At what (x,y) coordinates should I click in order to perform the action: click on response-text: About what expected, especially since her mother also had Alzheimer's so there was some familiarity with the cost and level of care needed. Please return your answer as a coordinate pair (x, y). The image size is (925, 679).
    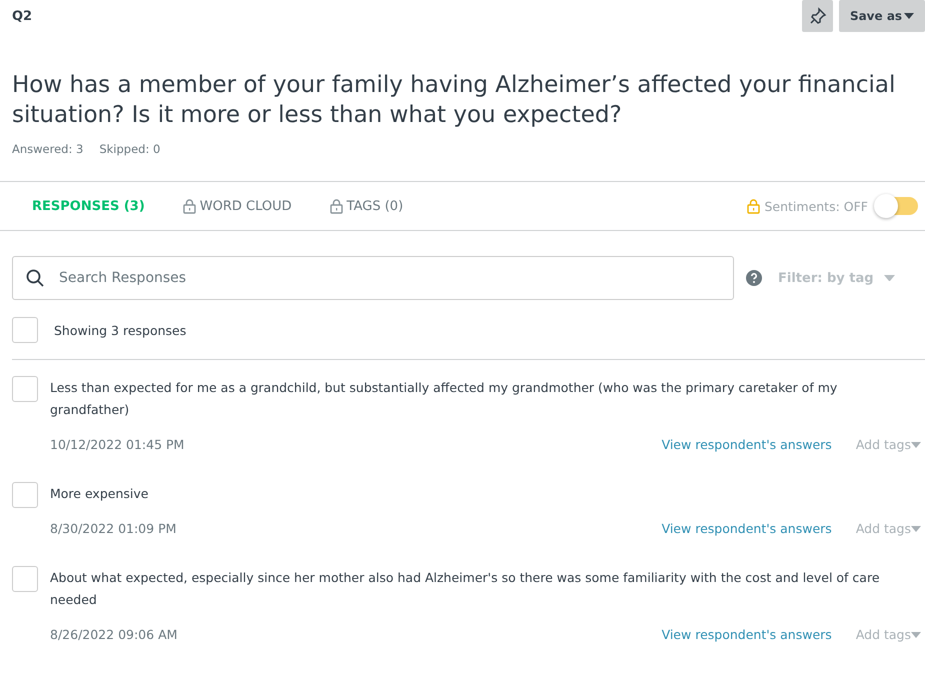
    Looking at the image, I should click on (465, 589).